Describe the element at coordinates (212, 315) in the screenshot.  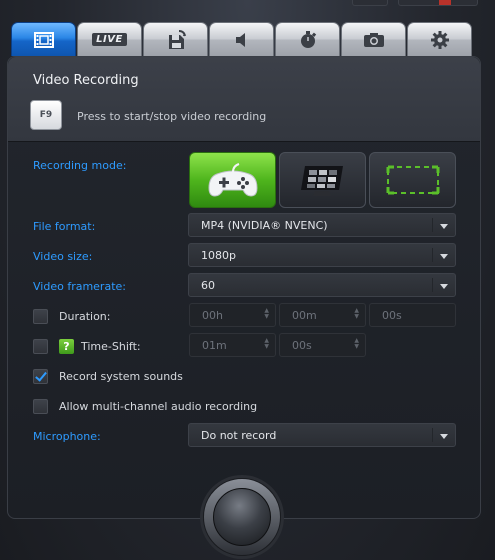
I see `duration-hours-value: 00h` at that location.